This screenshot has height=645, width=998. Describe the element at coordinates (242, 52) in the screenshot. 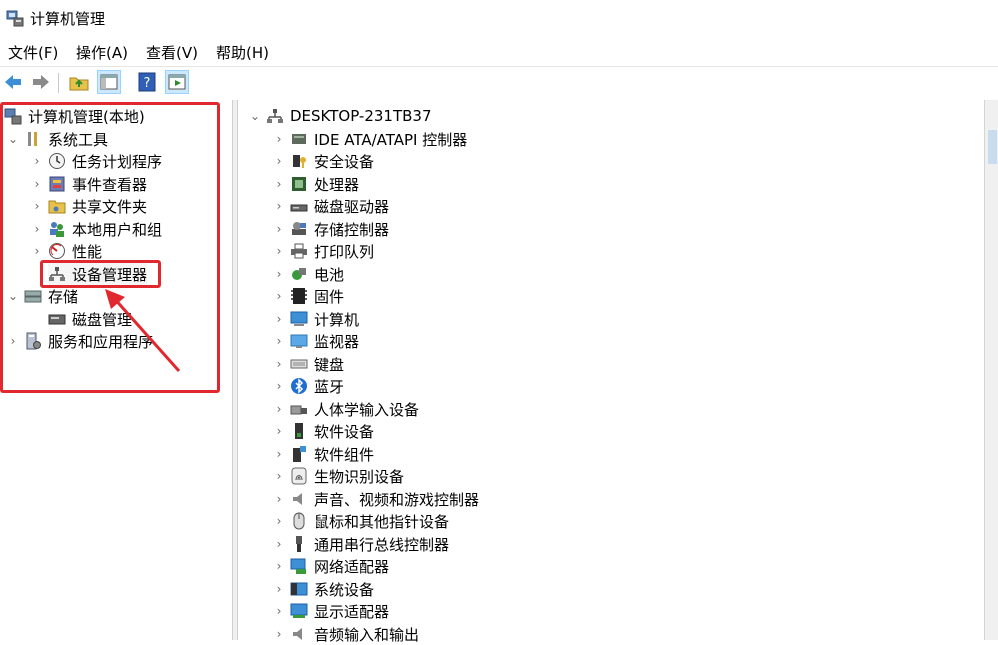

I see `menu-help: 帮助(H)` at that location.